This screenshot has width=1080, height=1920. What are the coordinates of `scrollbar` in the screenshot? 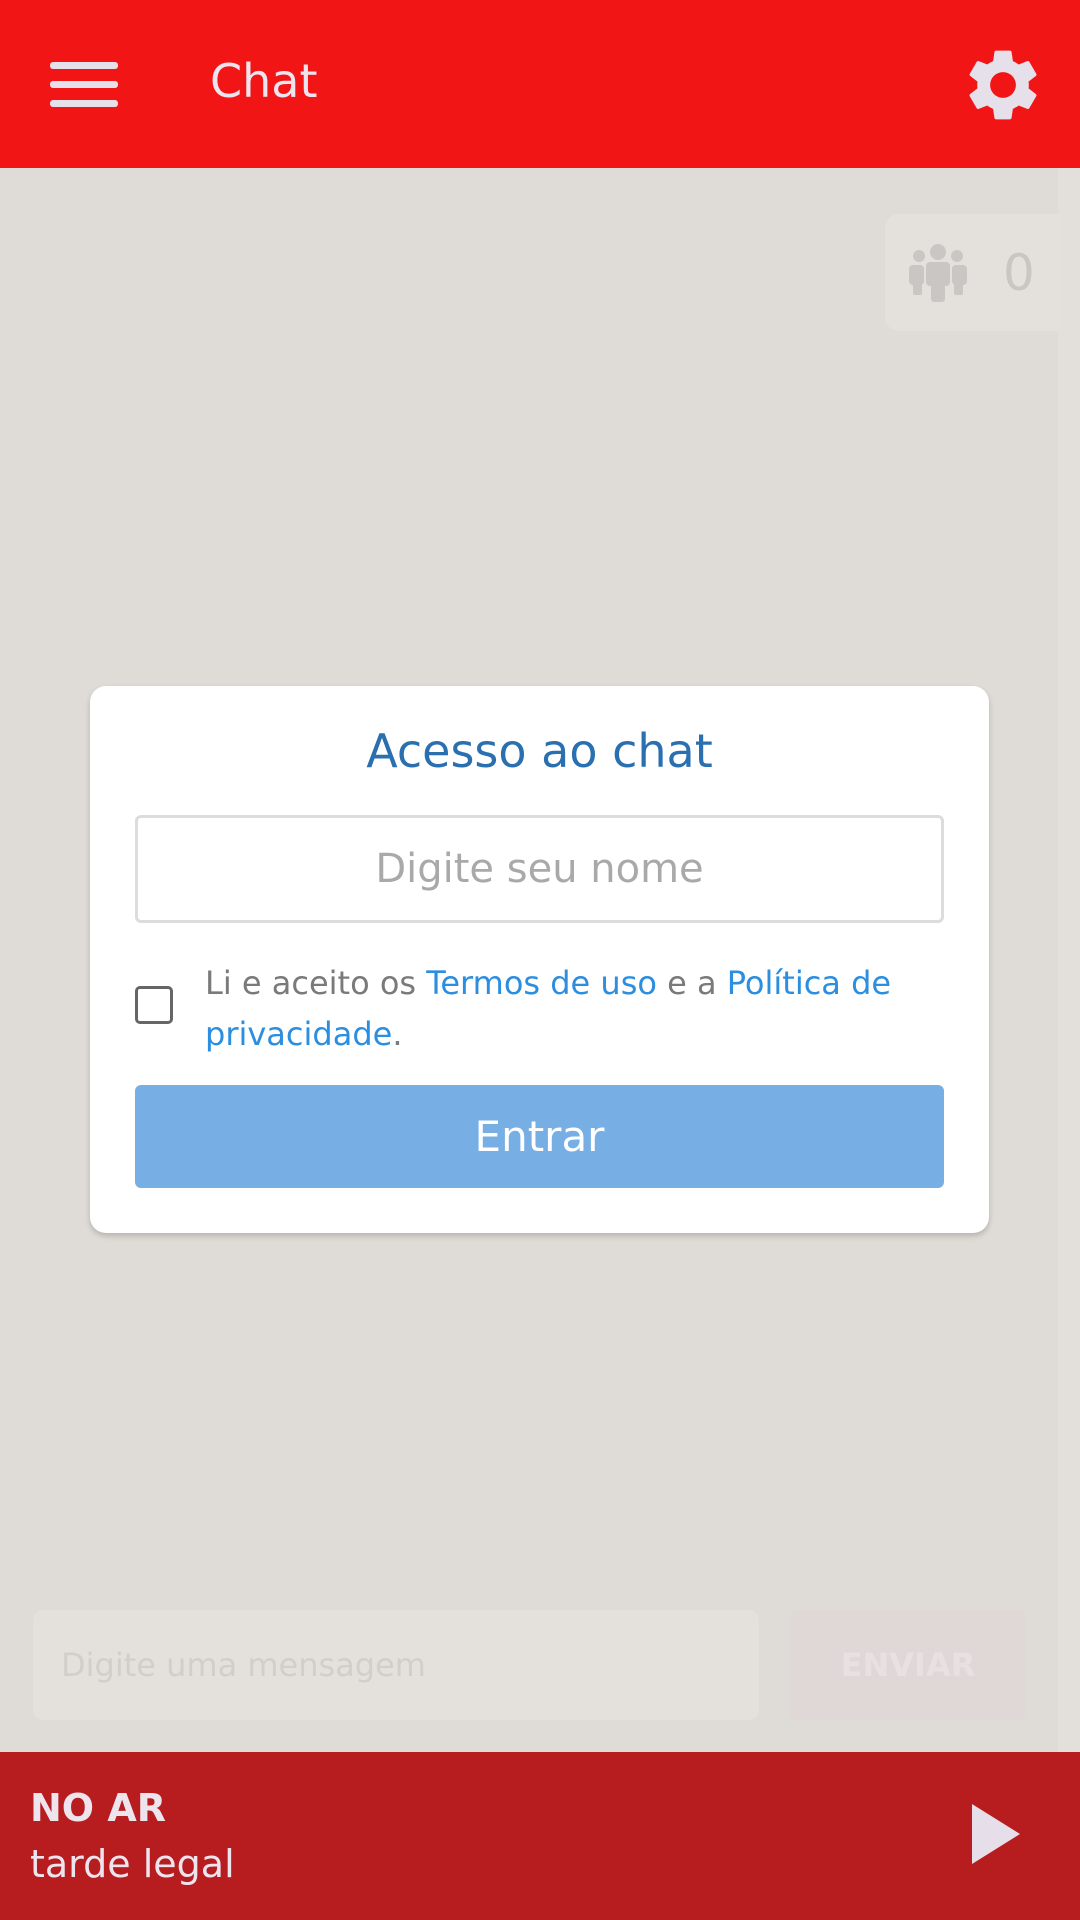 It's located at (1069, 960).